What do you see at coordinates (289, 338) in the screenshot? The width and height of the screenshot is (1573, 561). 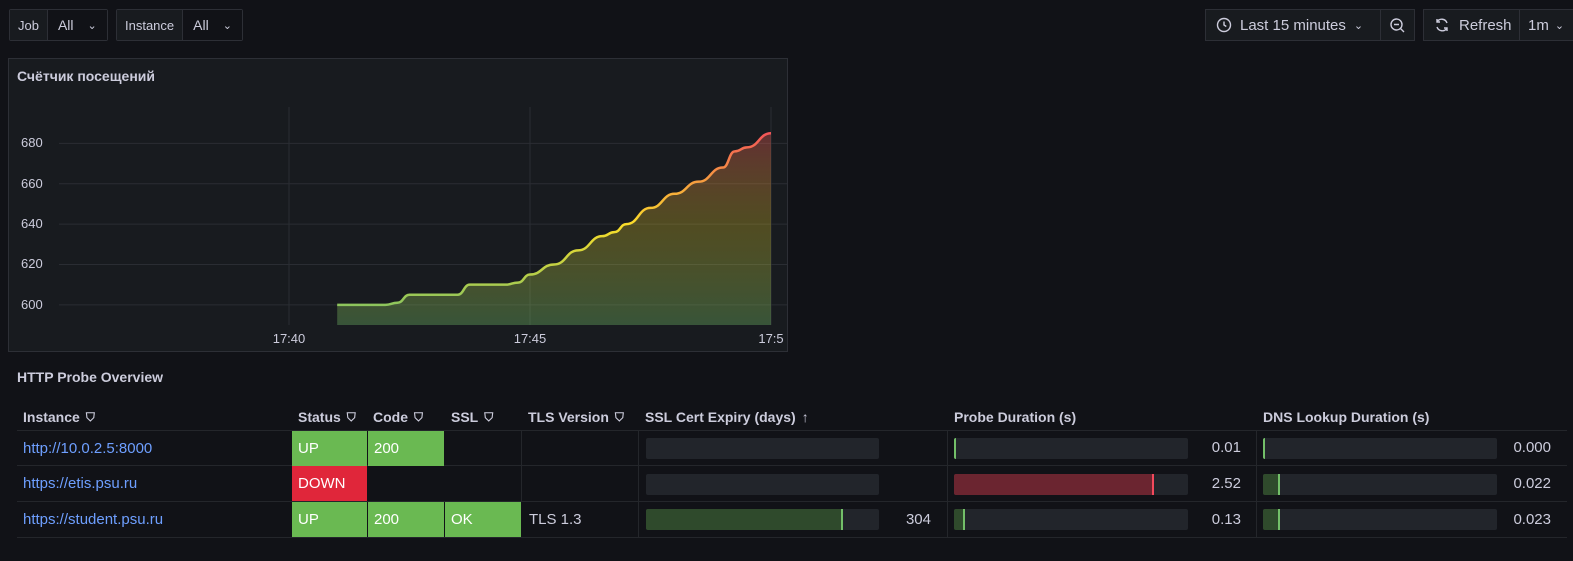 I see `x-tick-label: 17:40` at bounding box center [289, 338].